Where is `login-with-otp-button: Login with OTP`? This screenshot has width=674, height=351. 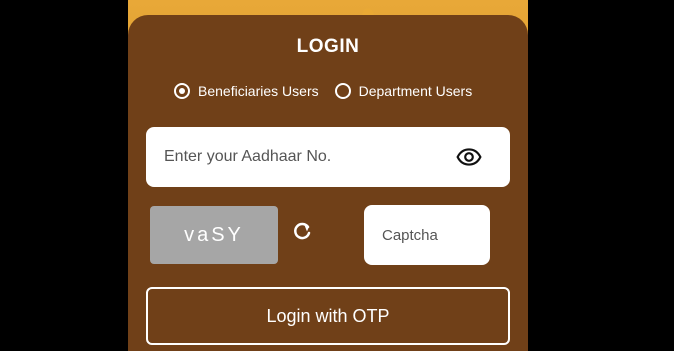
login-with-otp-button: Login with OTP is located at coordinates (328, 316).